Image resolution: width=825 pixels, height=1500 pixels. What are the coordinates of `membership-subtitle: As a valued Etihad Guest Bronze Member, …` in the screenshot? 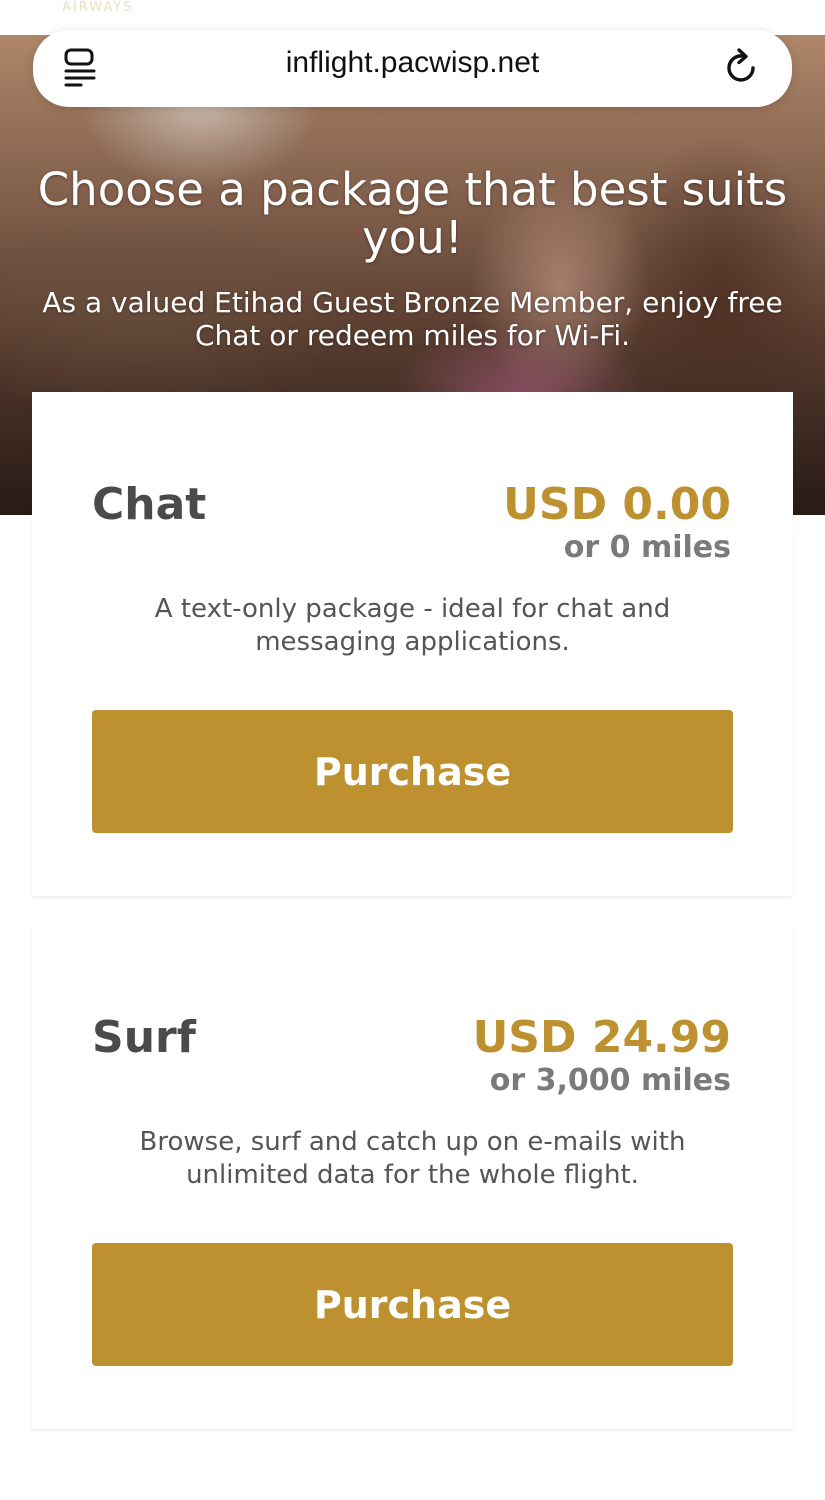 It's located at (412, 319).